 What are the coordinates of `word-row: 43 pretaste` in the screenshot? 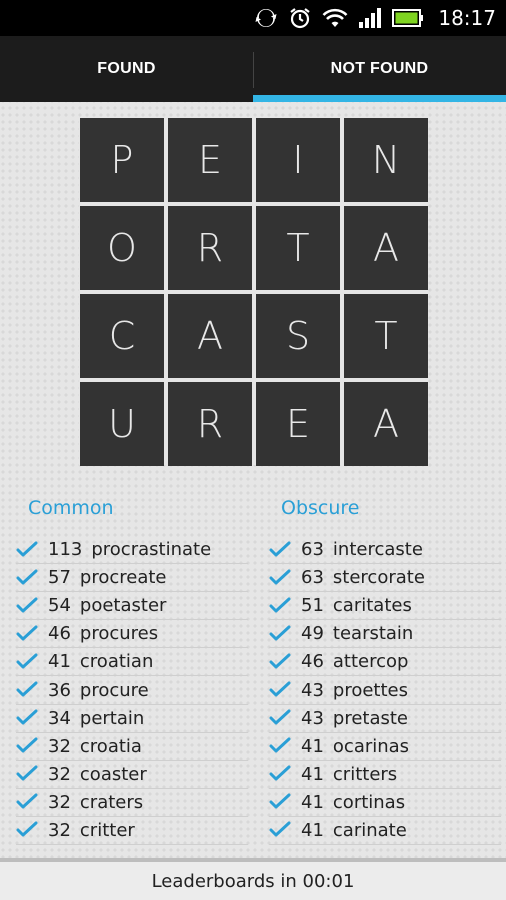 It's located at (385, 719).